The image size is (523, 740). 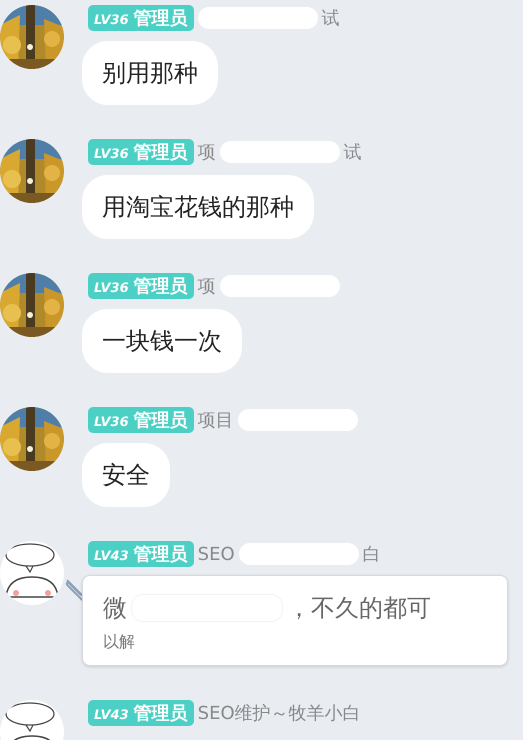 What do you see at coordinates (198, 207) in the screenshot?
I see `message-bubble: 用淘宝花钱的那种` at bounding box center [198, 207].